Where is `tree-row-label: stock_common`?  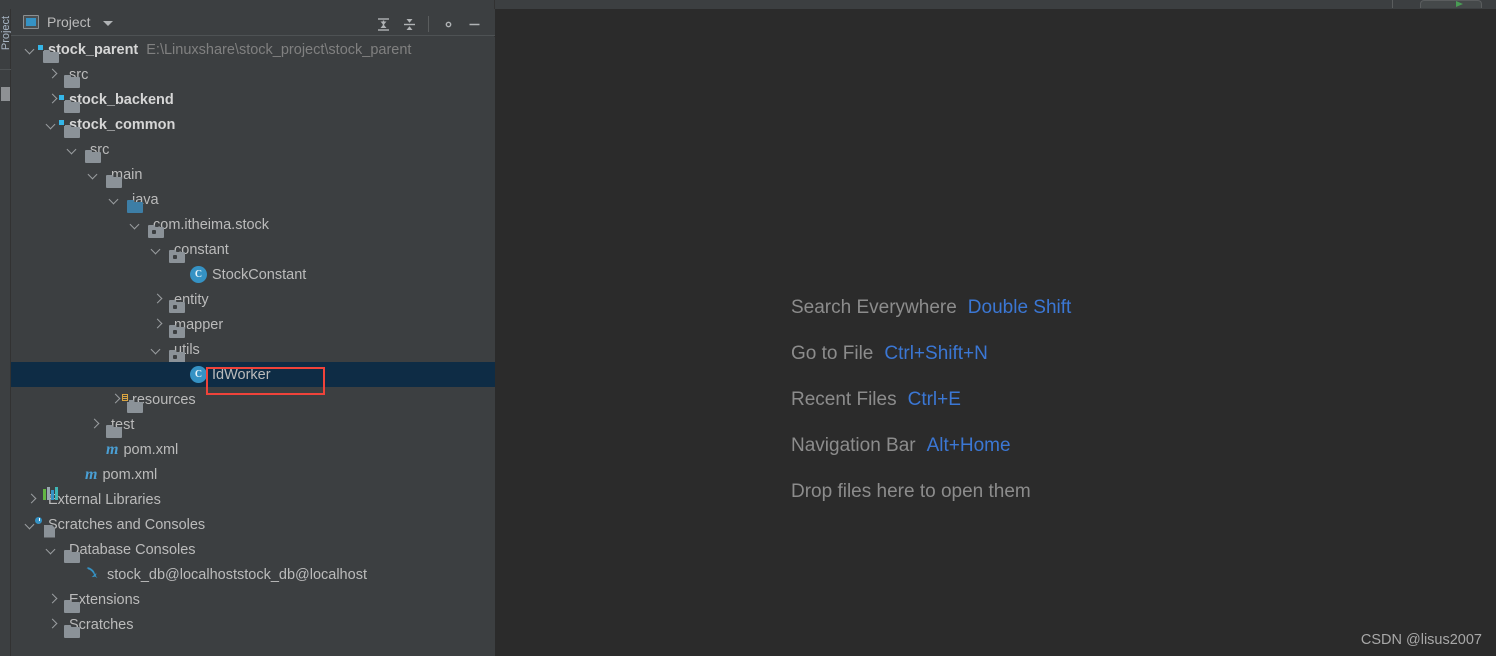
tree-row-label: stock_common is located at coordinates (122, 124).